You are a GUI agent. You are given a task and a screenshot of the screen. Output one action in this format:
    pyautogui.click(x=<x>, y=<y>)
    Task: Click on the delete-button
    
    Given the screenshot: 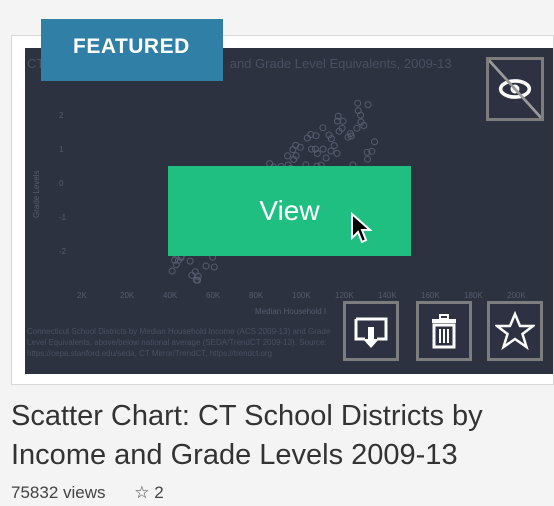 What is the action you would take?
    pyautogui.click(x=444, y=331)
    